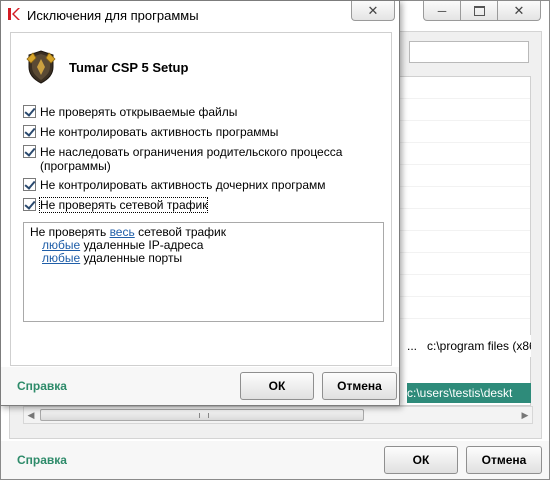 The height and width of the screenshot is (480, 550). I want to click on scroll-right-icon: ▶, so click(525, 415).